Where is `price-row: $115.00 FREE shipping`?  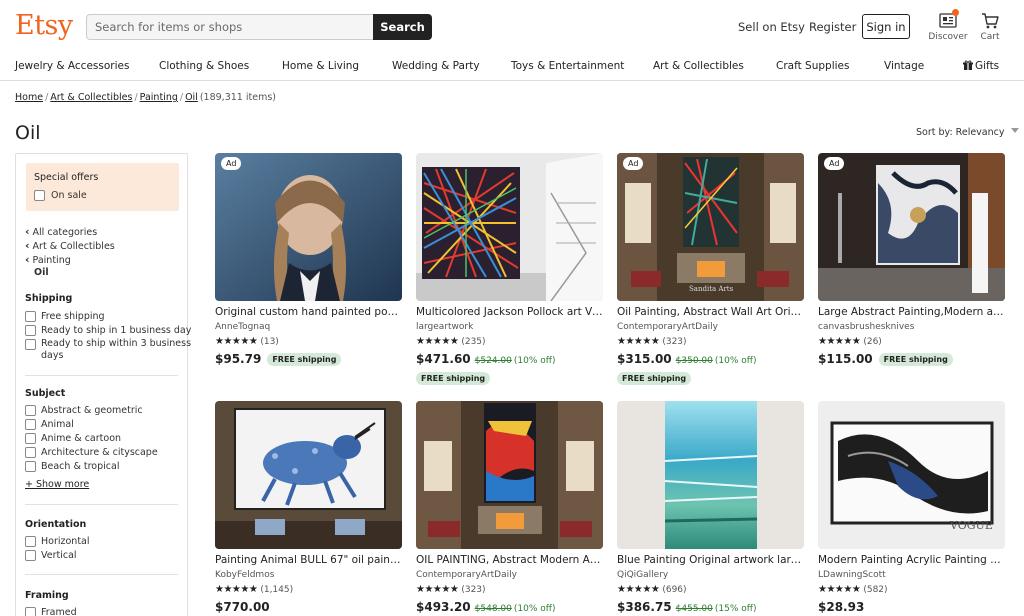 price-row: $115.00 FREE shipping is located at coordinates (885, 359).